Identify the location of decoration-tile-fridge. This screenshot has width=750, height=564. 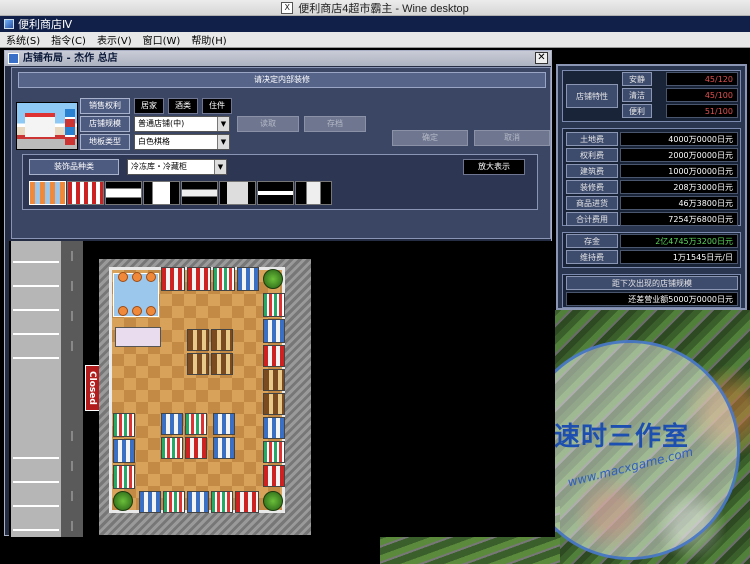
(85, 193).